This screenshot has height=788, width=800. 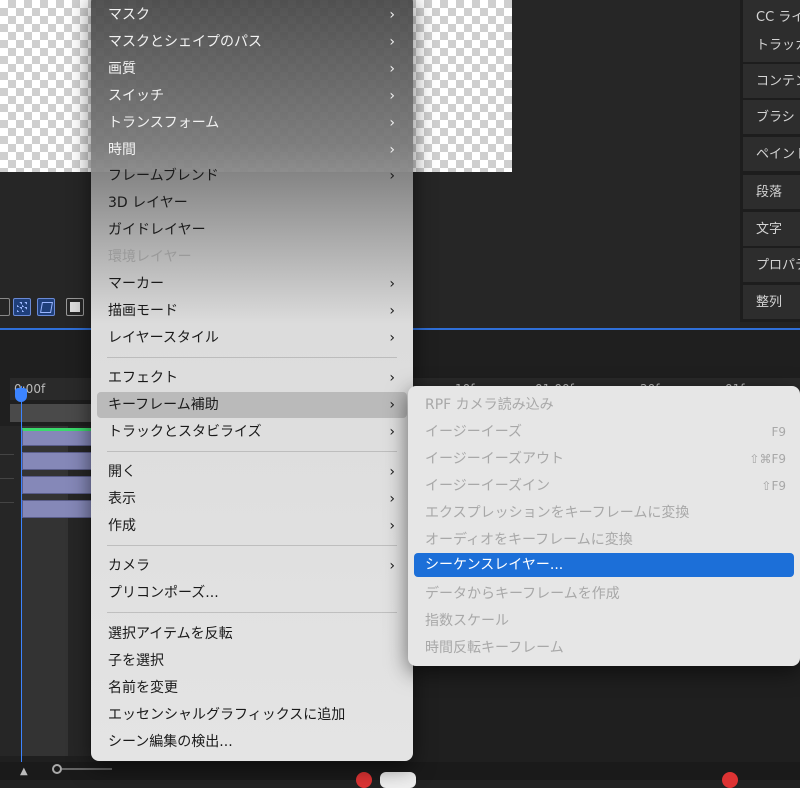 I want to click on panel-paint: ペイント, so click(x=771, y=154).